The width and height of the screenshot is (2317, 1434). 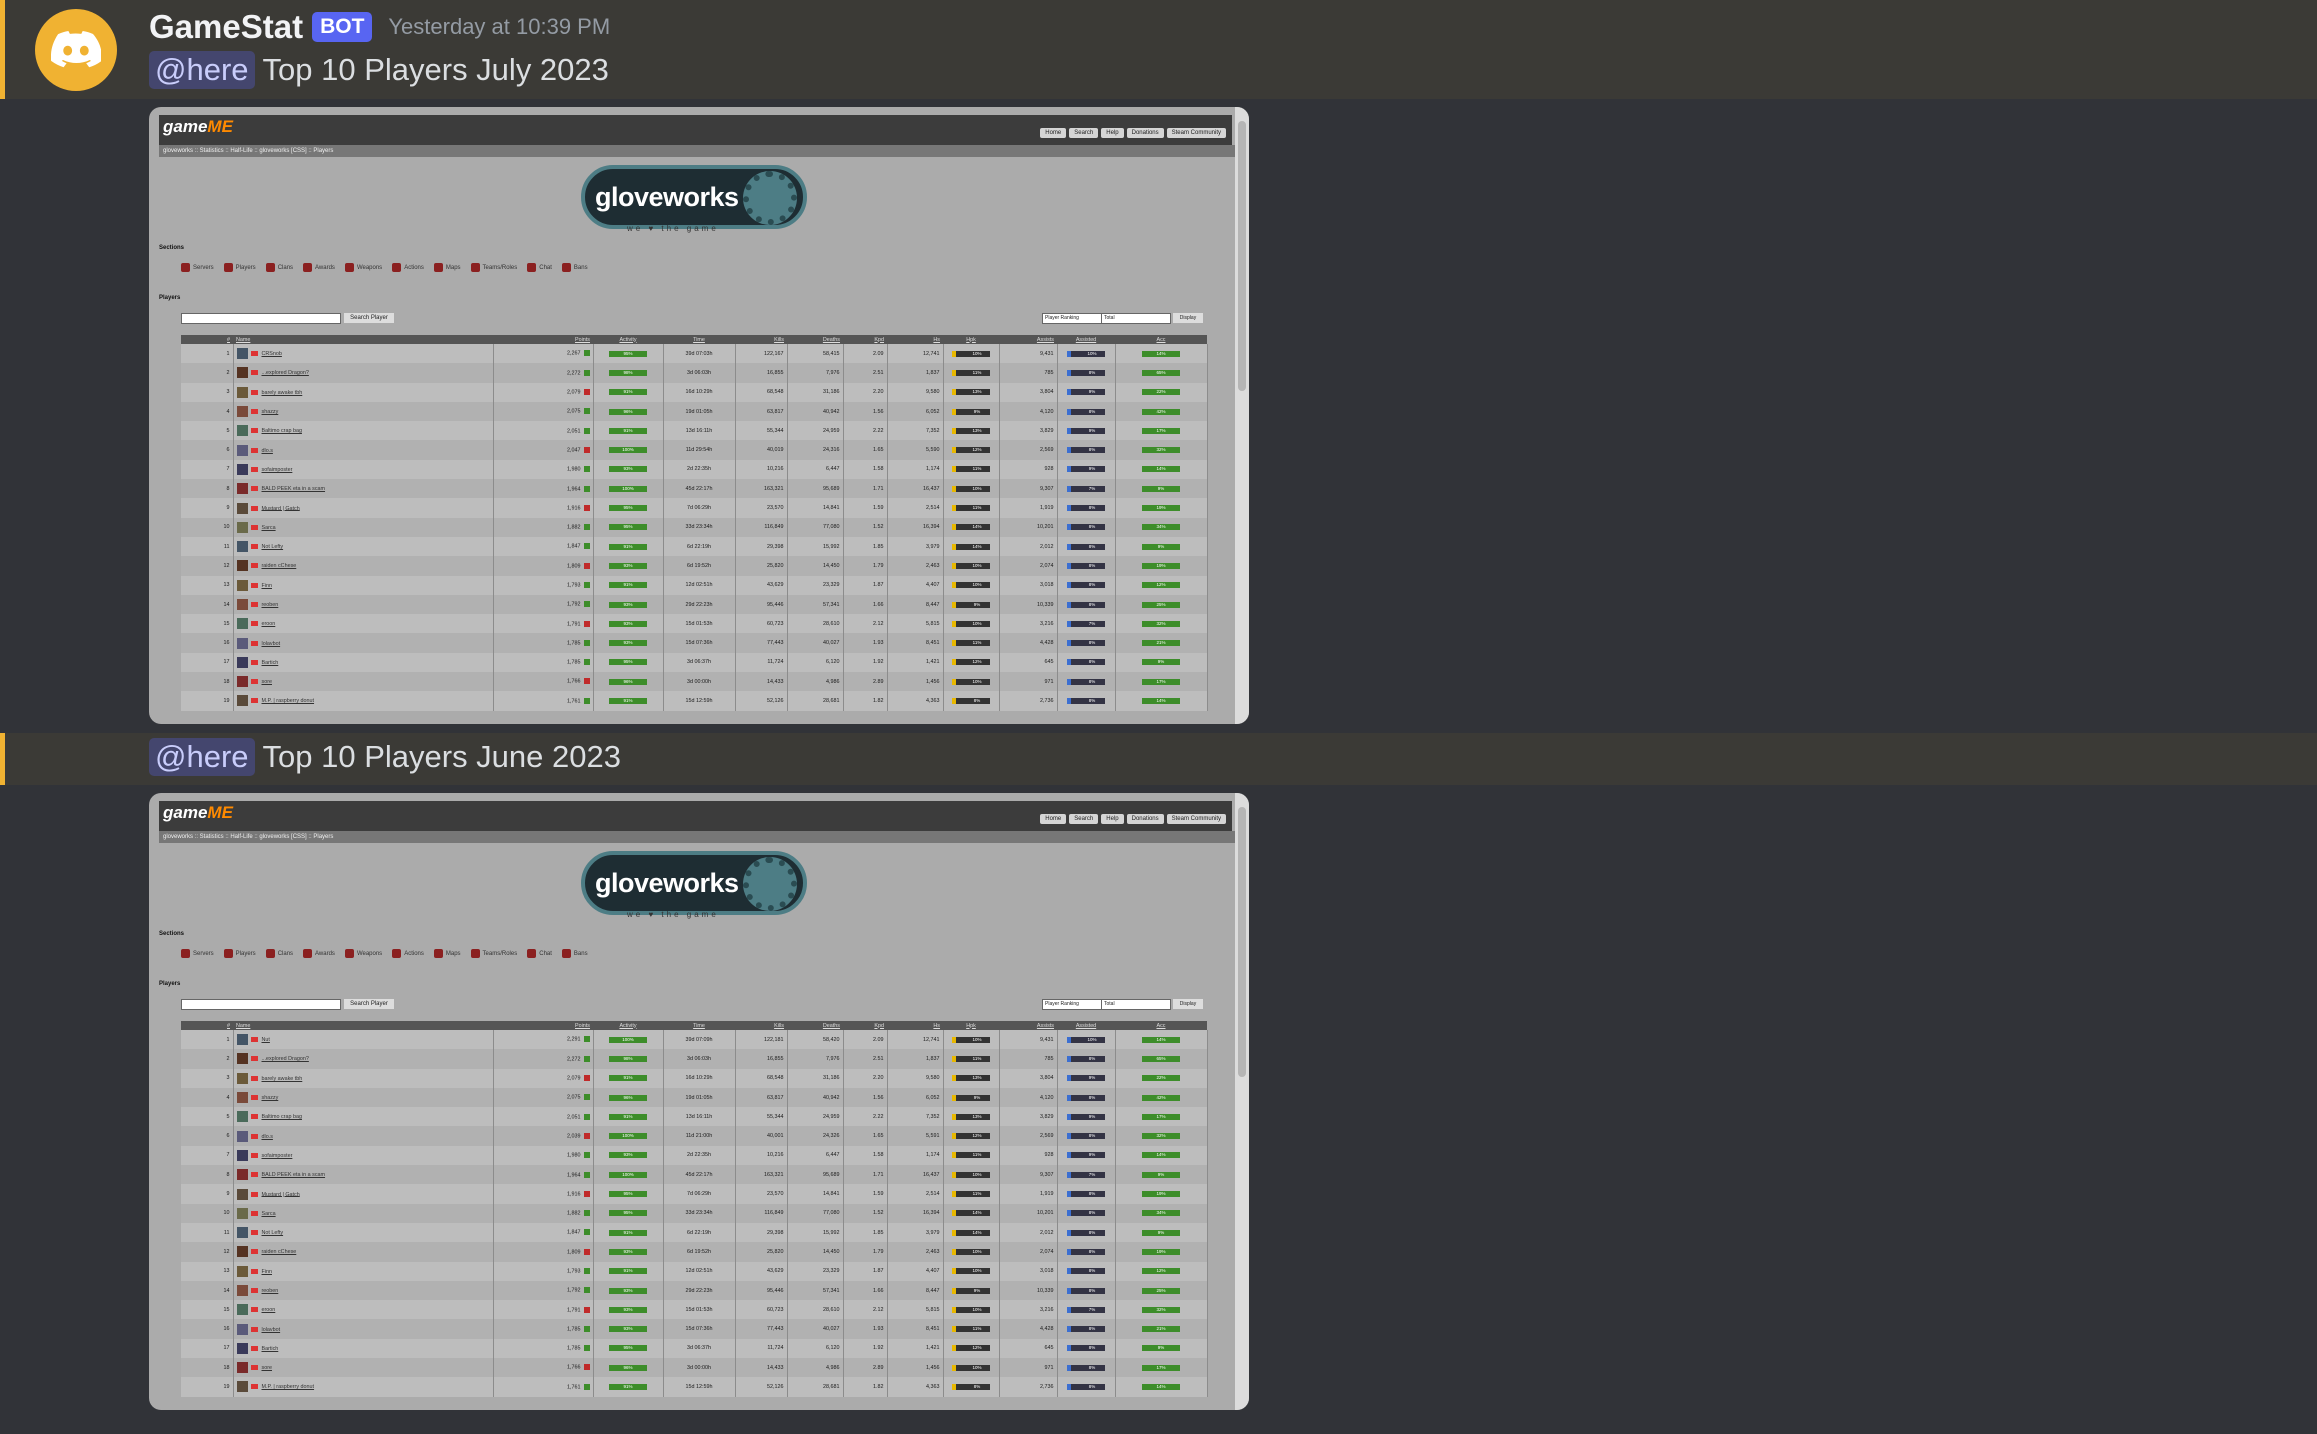 I want to click on player-name-link: Finn, so click(x=267, y=586).